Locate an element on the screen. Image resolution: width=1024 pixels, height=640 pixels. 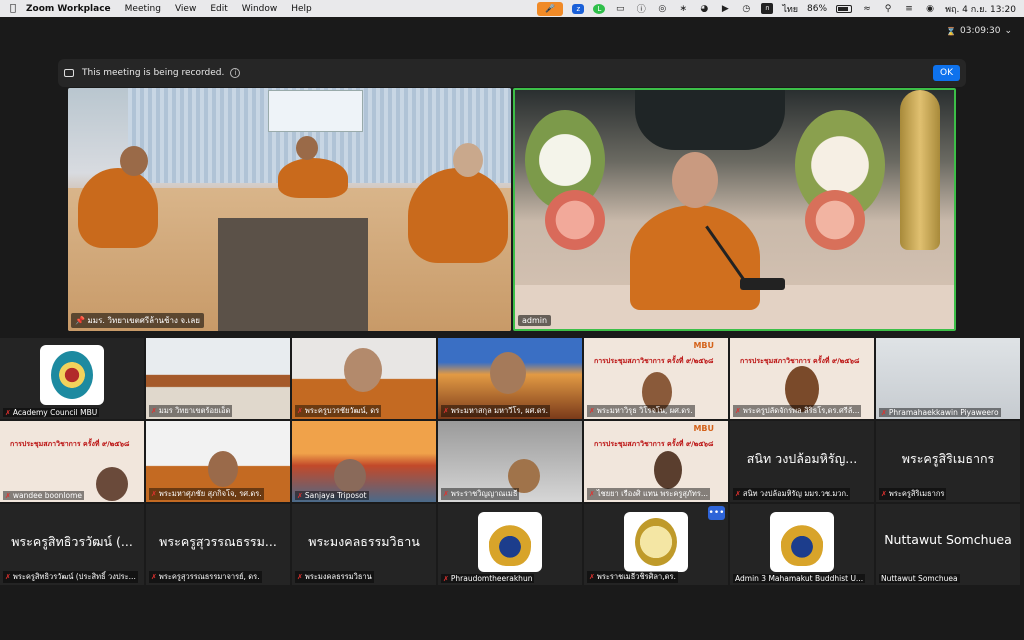
battery-level is located at coordinates (843, 8).